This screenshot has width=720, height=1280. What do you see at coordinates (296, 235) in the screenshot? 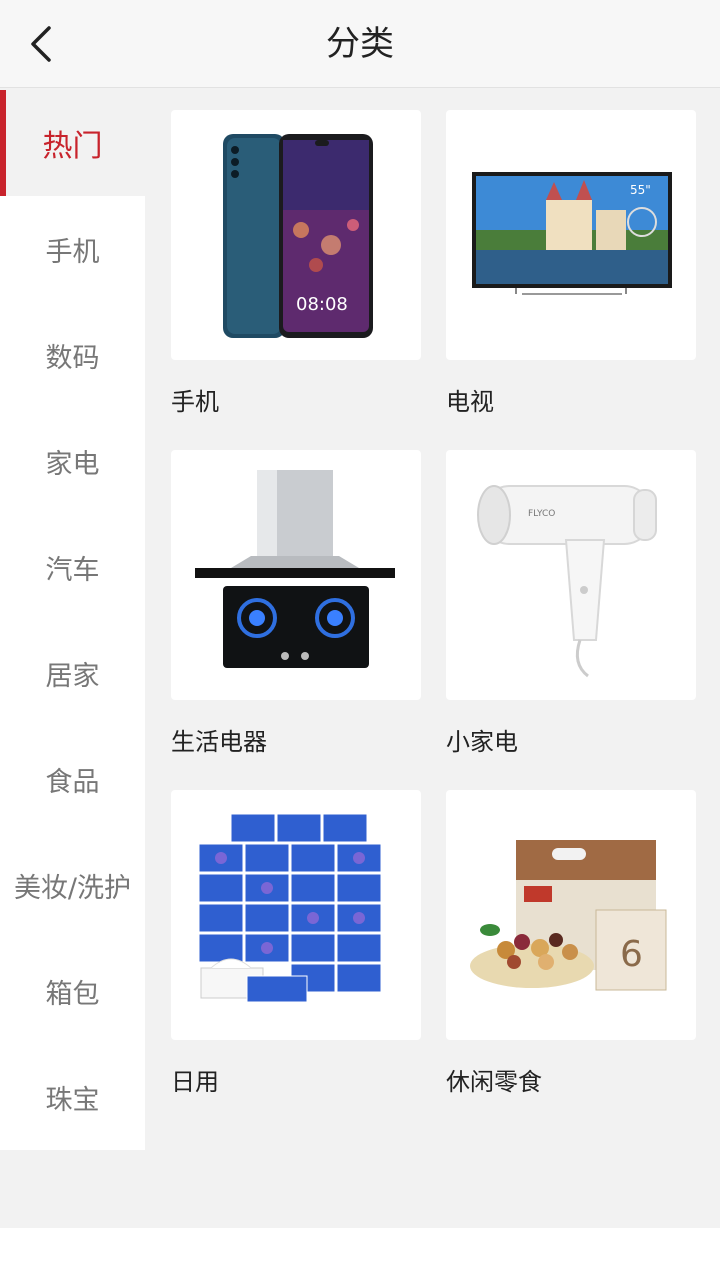
I see `smartphone-image: 08:08` at bounding box center [296, 235].